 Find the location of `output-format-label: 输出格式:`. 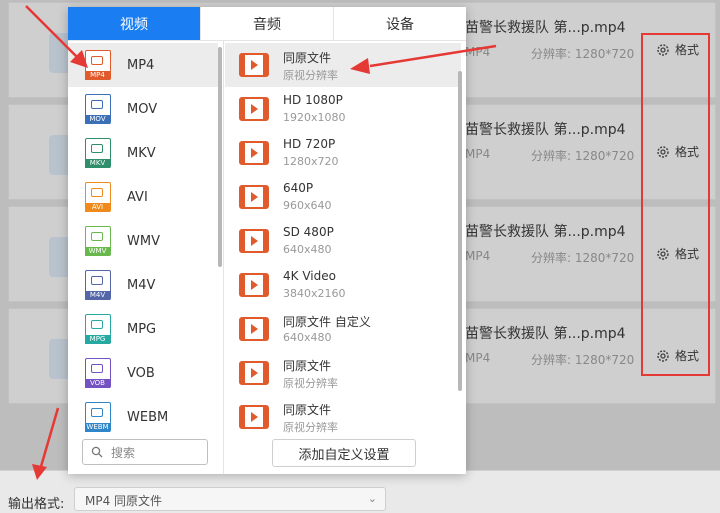

output-format-label: 输出格式: is located at coordinates (36, 504).